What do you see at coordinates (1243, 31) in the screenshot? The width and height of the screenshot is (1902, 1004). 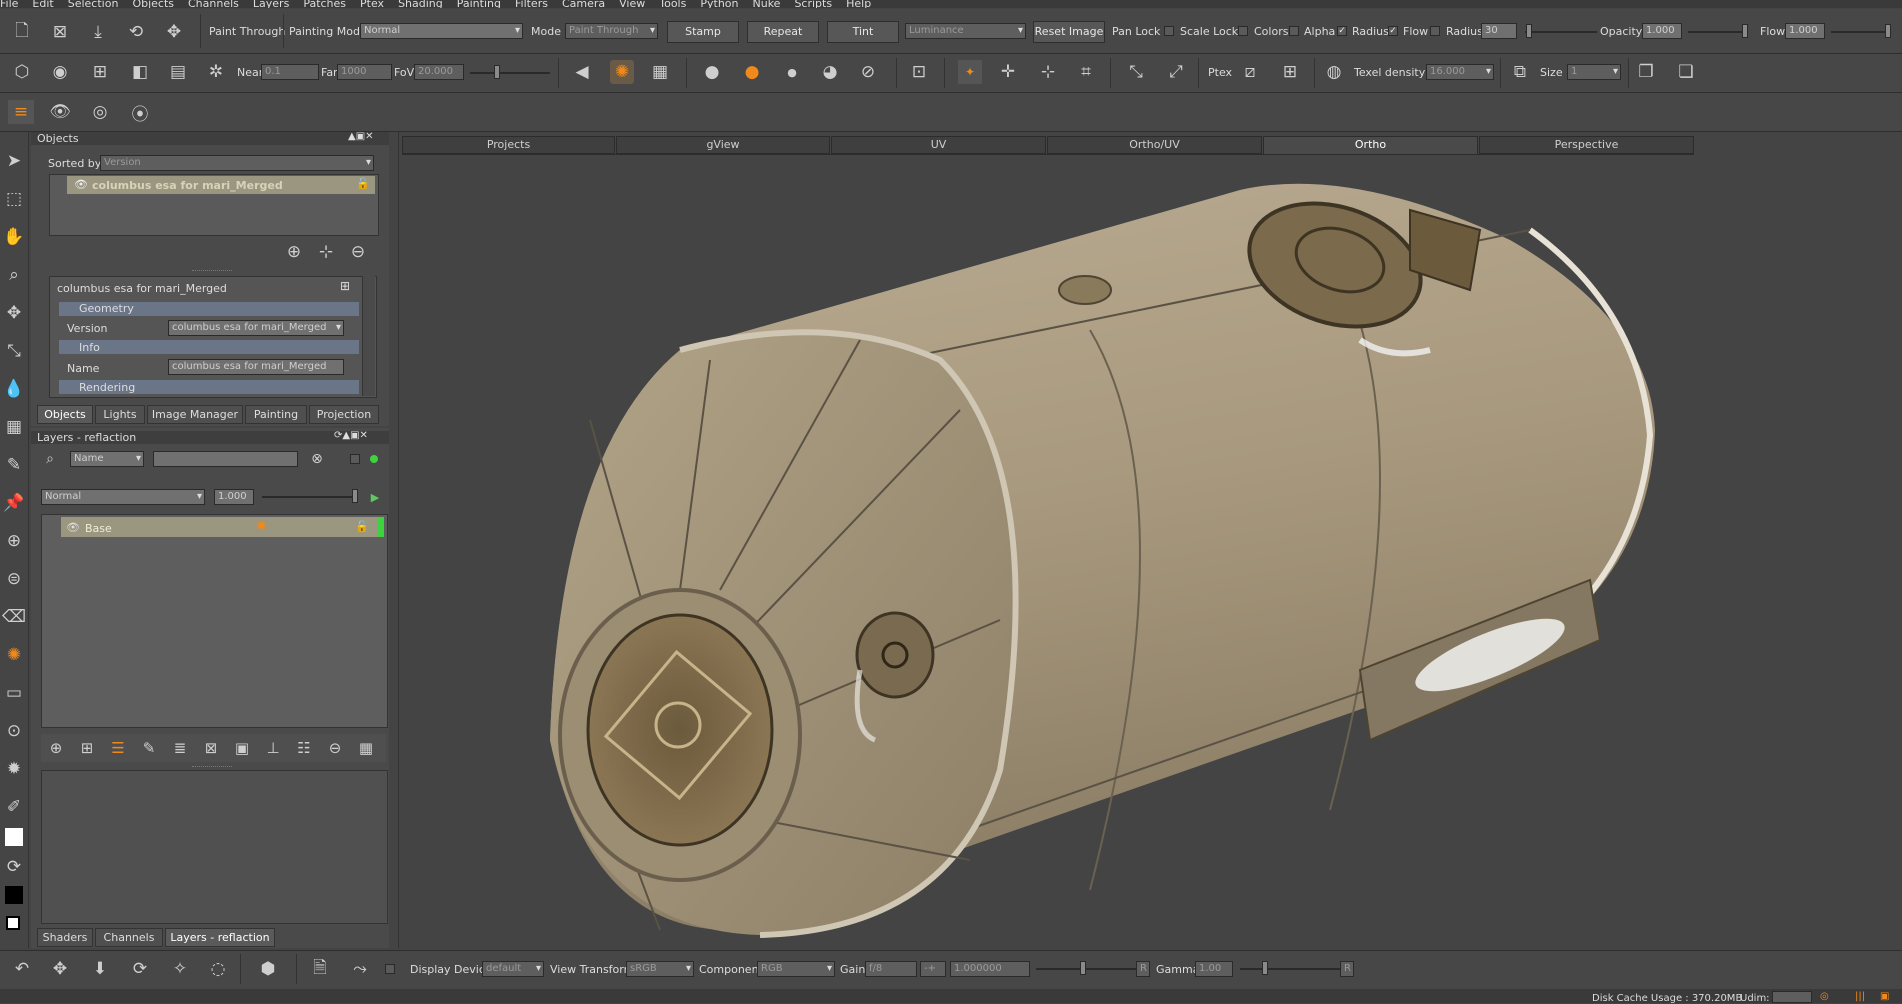 I see `scale-lock-checkbox` at bounding box center [1243, 31].